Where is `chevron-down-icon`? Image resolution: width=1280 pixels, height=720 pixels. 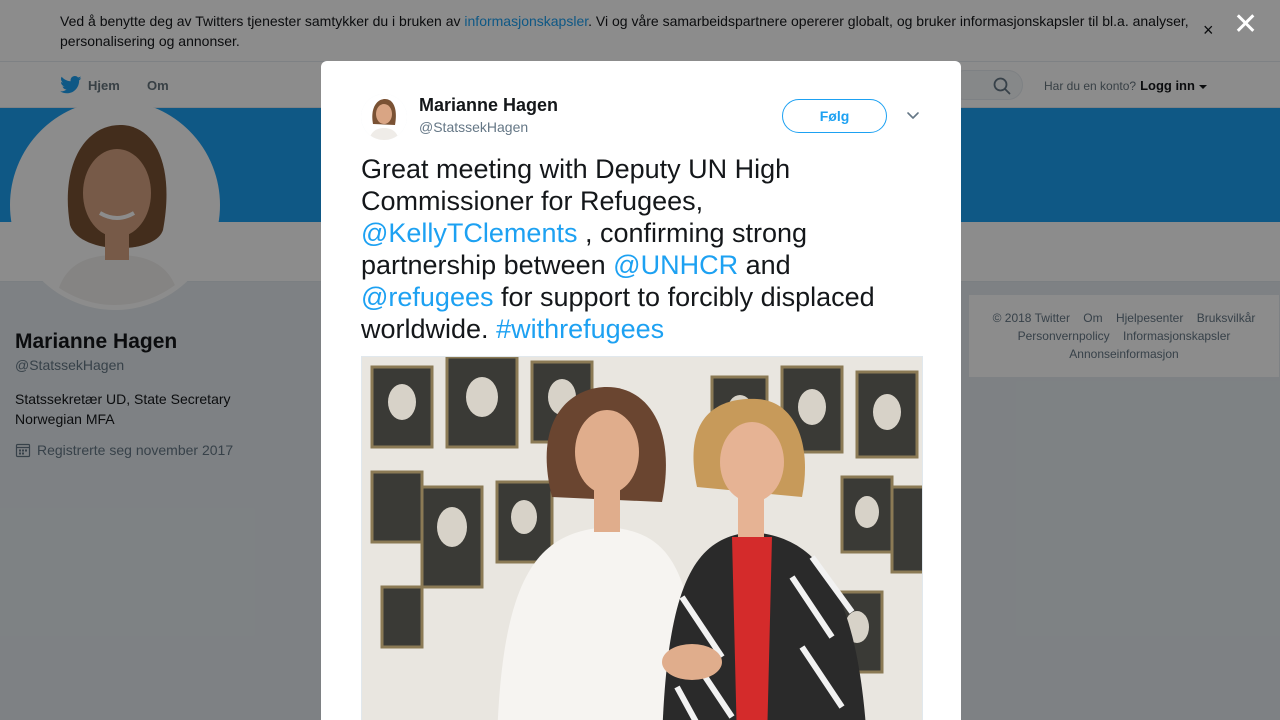 chevron-down-icon is located at coordinates (913, 115).